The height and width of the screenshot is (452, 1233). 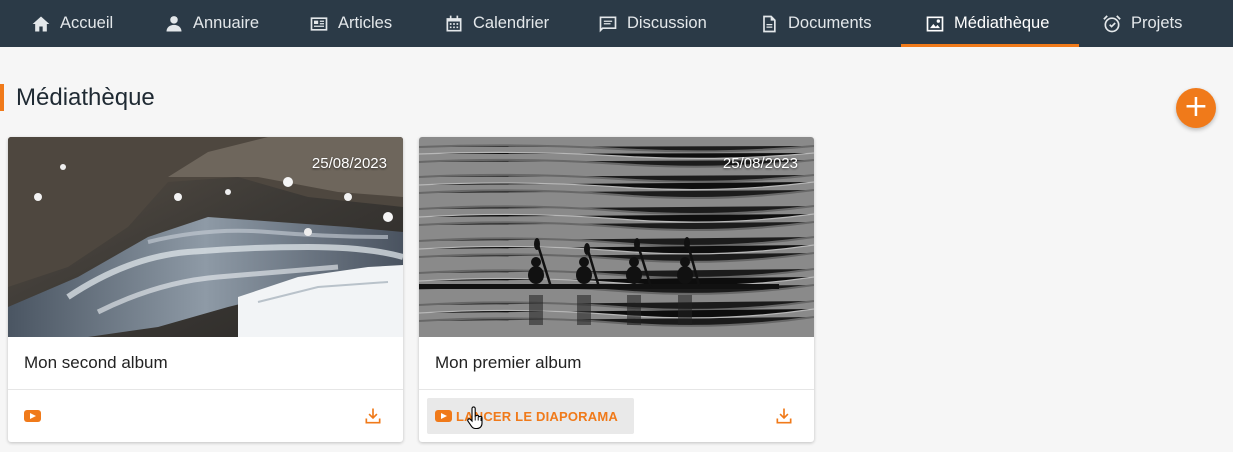 What do you see at coordinates (830, 23) in the screenshot?
I see `nav-item-label: Documents` at bounding box center [830, 23].